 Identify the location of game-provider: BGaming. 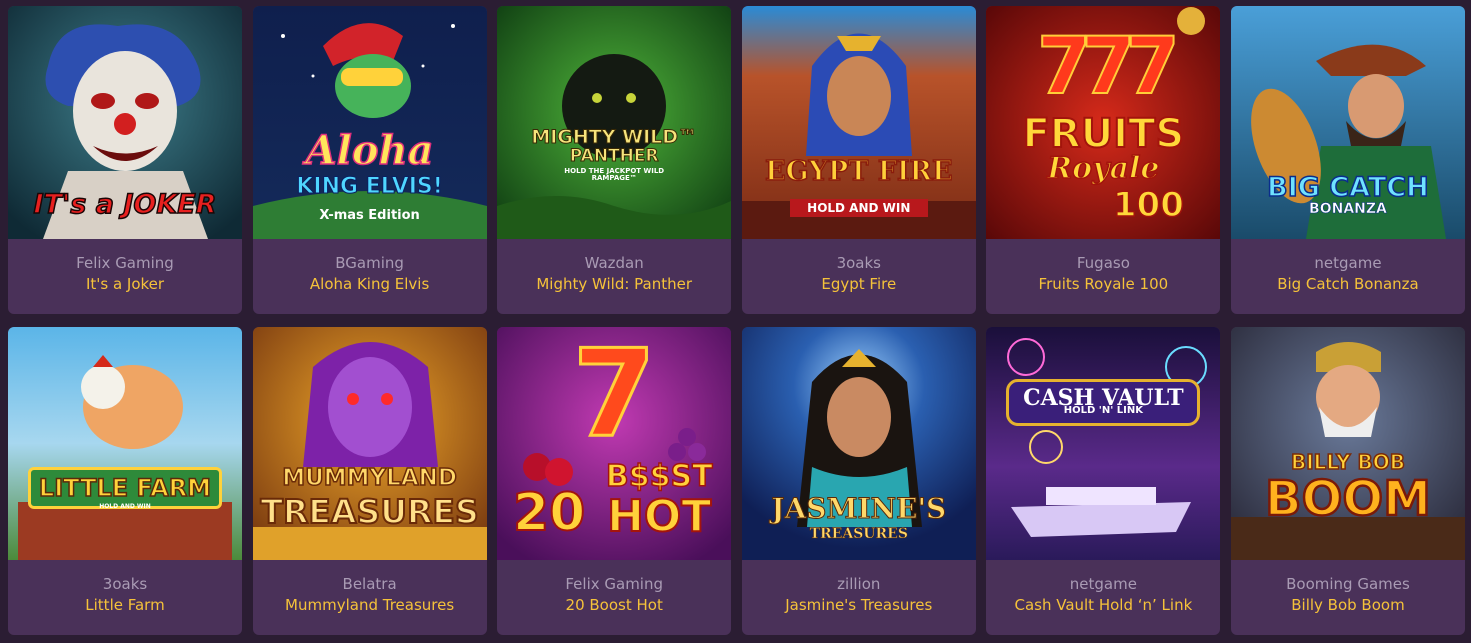
(369, 262).